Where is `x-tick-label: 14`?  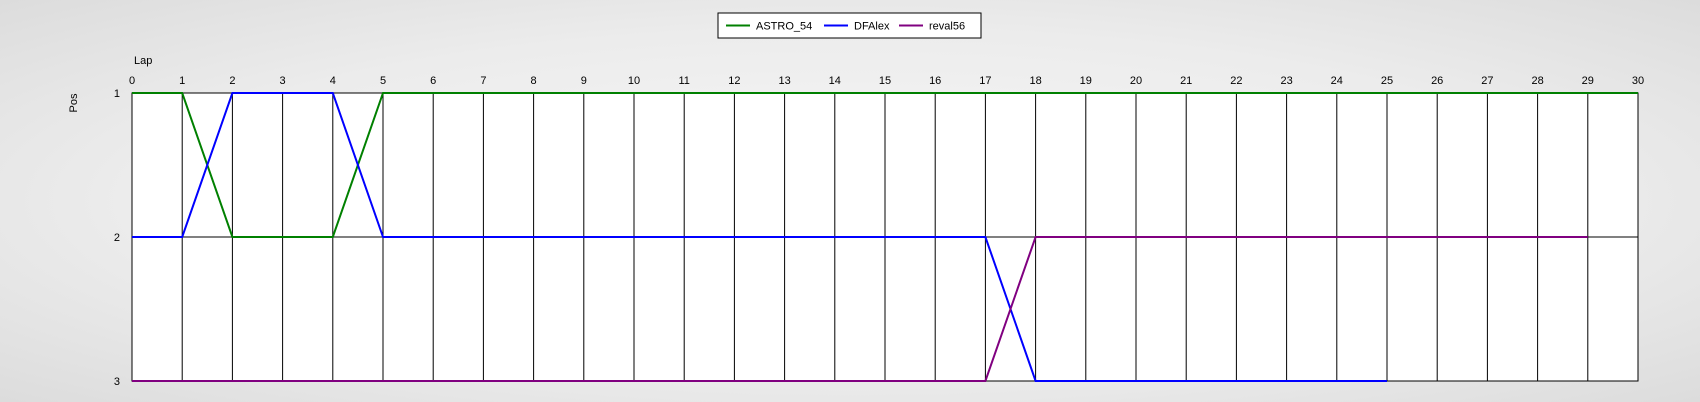 x-tick-label: 14 is located at coordinates (835, 81).